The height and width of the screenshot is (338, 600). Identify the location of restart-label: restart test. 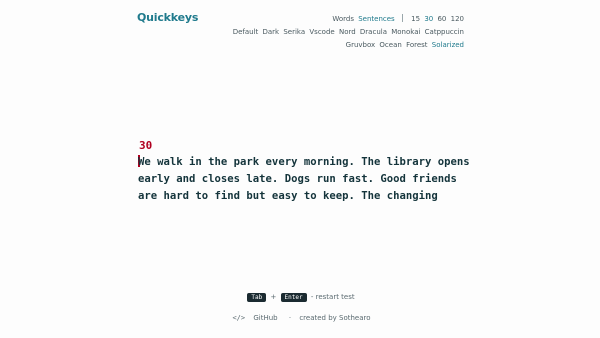
(335, 297).